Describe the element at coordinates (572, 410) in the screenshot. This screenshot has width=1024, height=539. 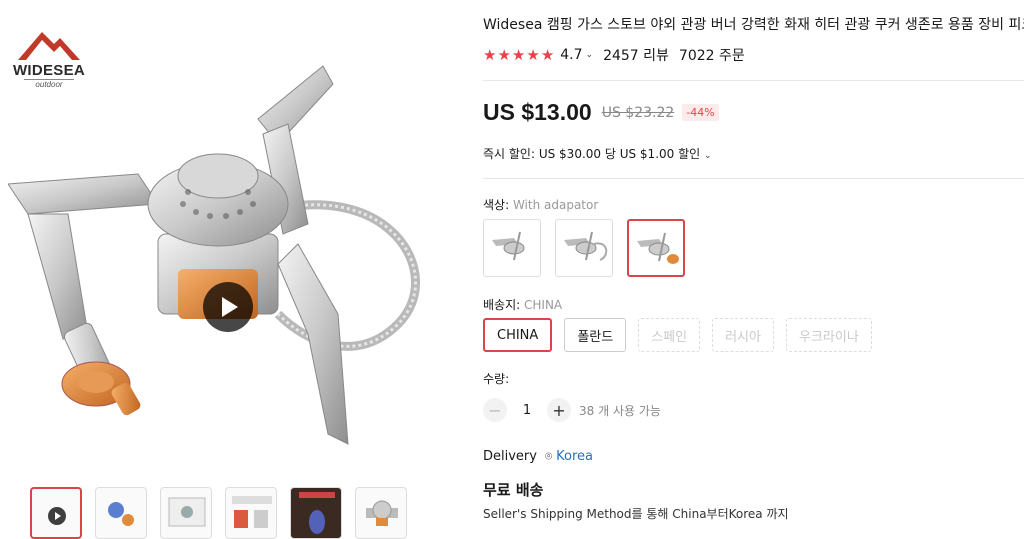
I see `quantity-stepper: − 1 + 38 개 사용 가능` at that location.